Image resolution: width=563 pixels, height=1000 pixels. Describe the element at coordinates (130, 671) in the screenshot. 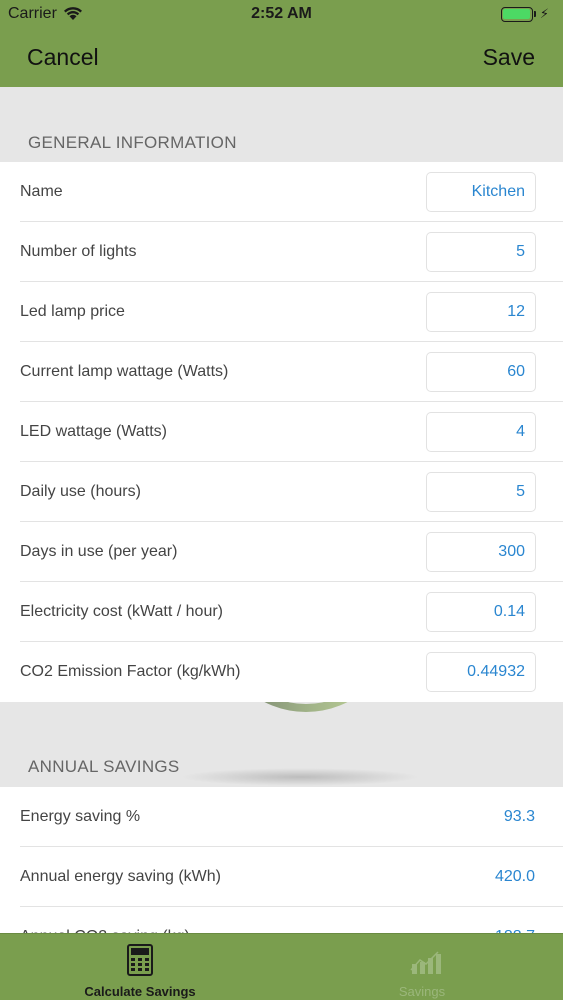

I see `field-label: CO2 Emission Factor (kg/kWh)` at that location.